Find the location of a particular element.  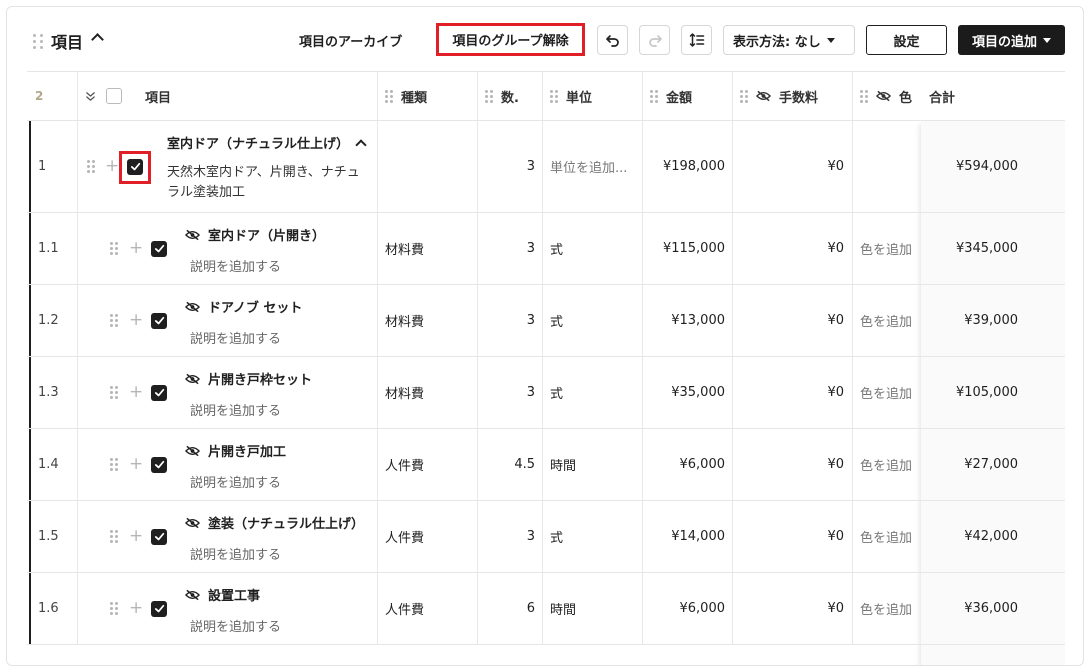

item-name: 塗装（ナチュラル仕上げ） is located at coordinates (286, 522).